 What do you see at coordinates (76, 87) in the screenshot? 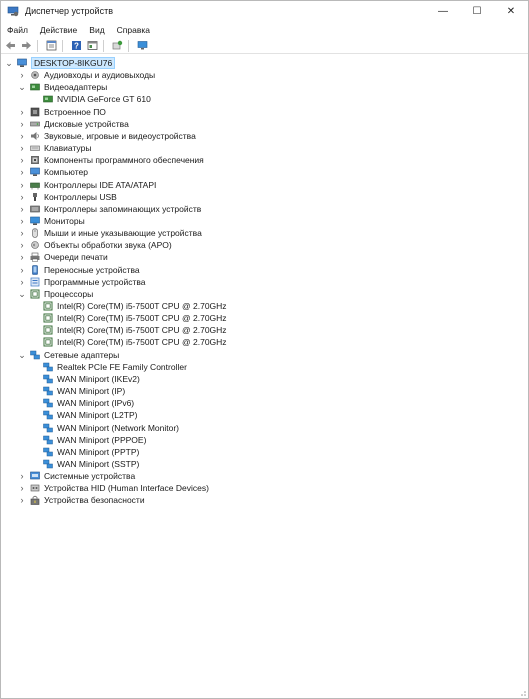
I see `tree-node-label: Видеоадаптеры` at bounding box center [76, 87].